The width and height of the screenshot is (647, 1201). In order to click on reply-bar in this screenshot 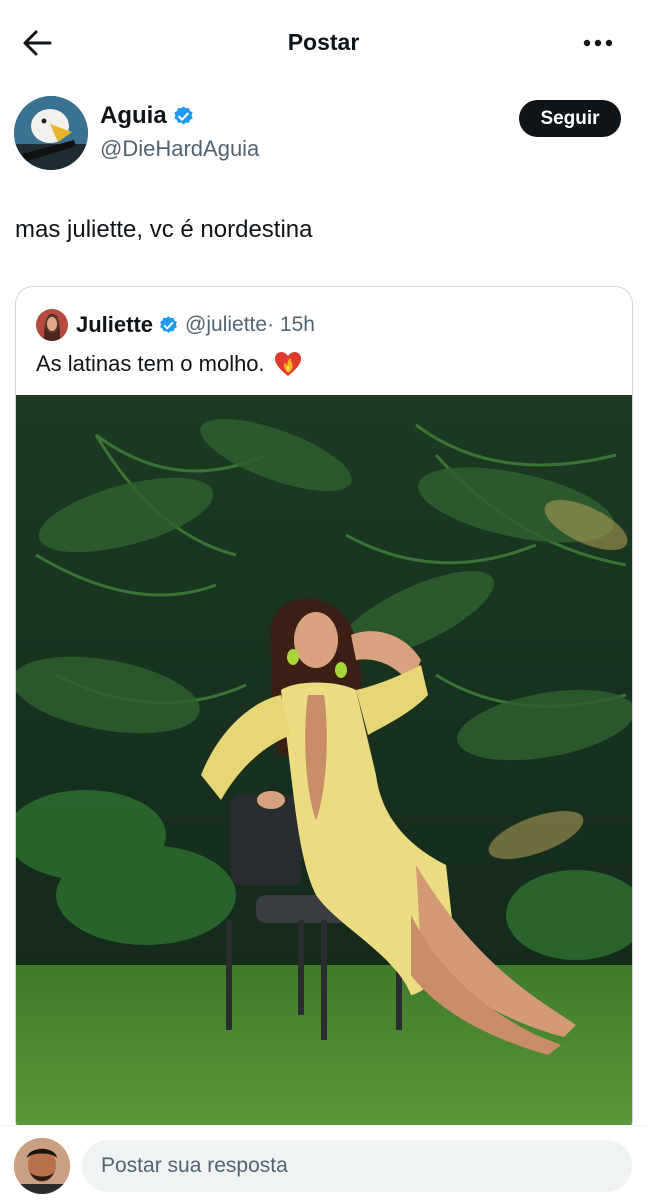, I will do `click(323, 1163)`.